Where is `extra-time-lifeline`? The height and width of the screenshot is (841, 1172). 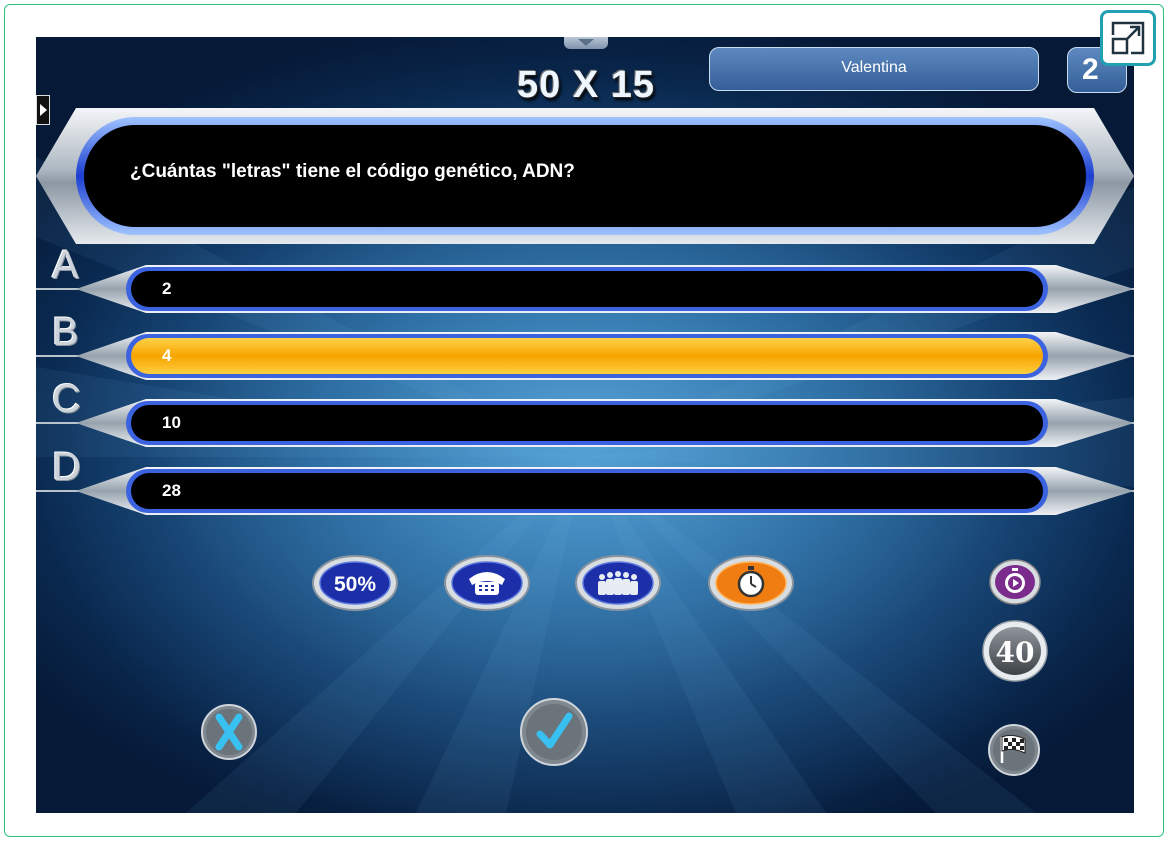
extra-time-lifeline is located at coordinates (751, 583).